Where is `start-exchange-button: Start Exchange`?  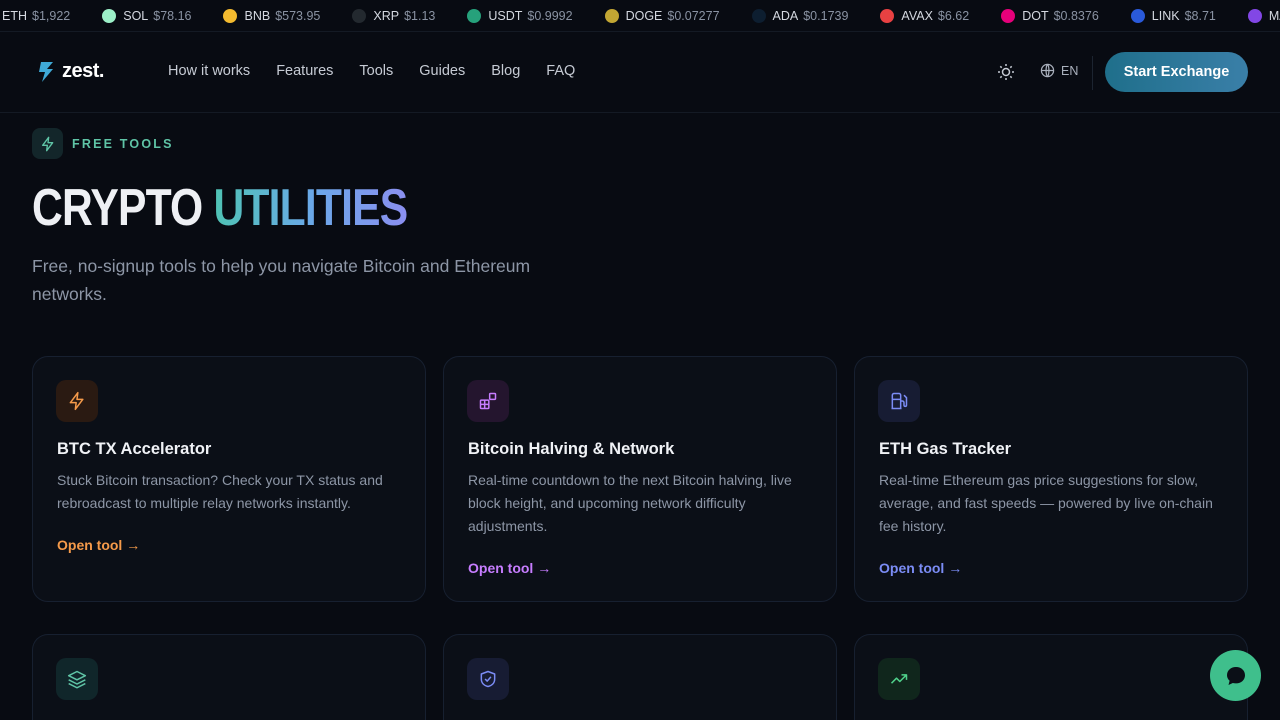 start-exchange-button: Start Exchange is located at coordinates (1176, 72).